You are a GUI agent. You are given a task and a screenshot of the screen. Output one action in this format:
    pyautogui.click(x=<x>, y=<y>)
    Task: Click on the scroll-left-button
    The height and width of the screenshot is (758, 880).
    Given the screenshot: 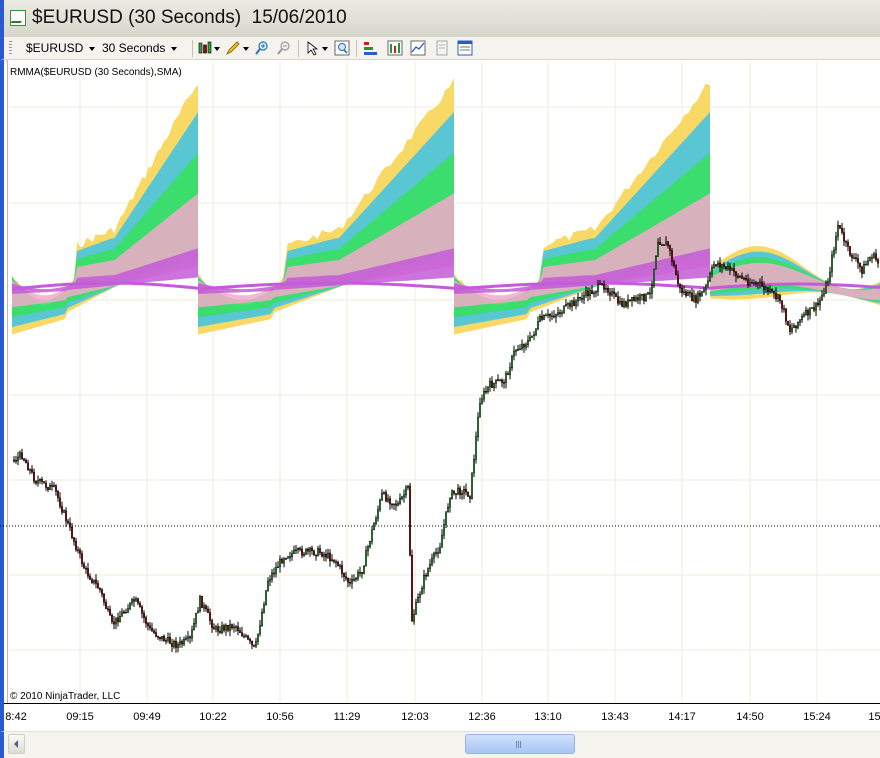 What is the action you would take?
    pyautogui.click(x=16, y=744)
    